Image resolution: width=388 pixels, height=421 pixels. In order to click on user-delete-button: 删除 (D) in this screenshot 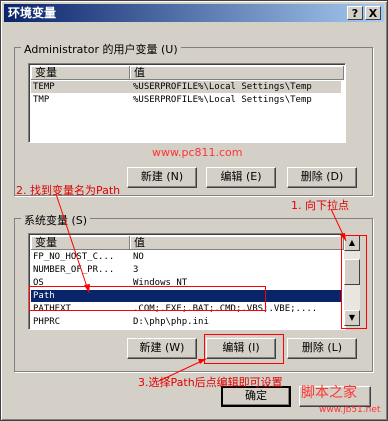, I will do `click(322, 177)`.